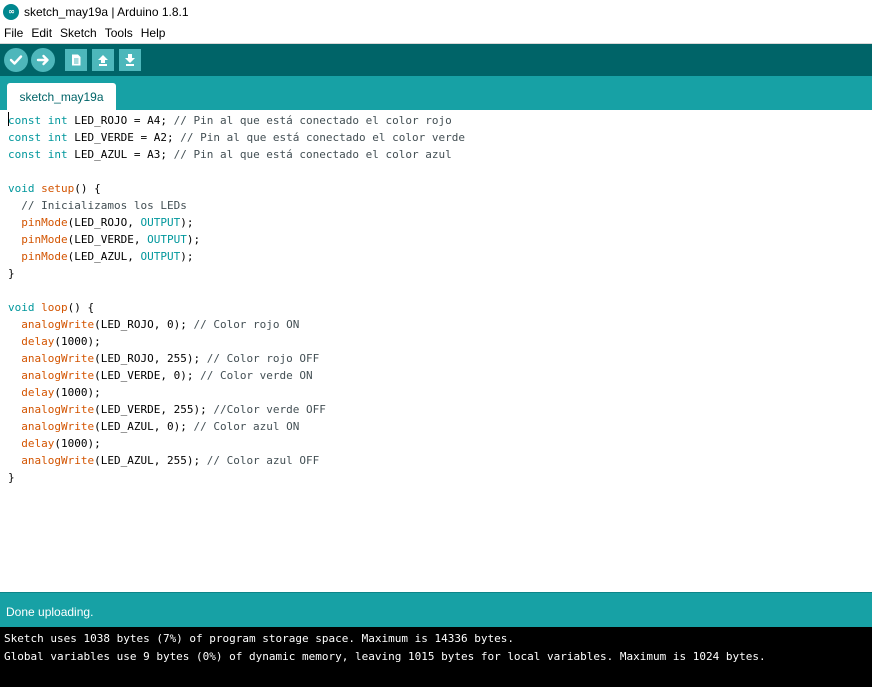 Image resolution: width=872 pixels, height=687 pixels. I want to click on code-token: LED_AZUL = A3;, so click(120, 154).